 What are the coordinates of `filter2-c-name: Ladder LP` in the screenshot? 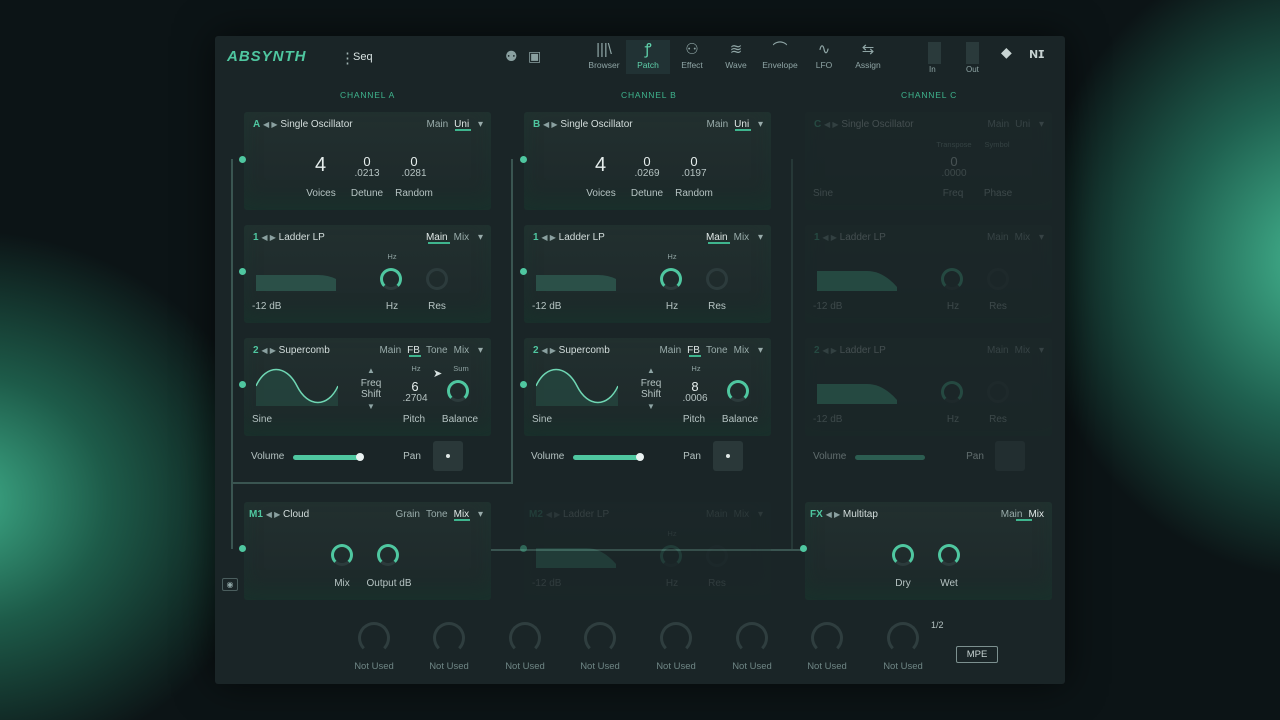 It's located at (863, 350).